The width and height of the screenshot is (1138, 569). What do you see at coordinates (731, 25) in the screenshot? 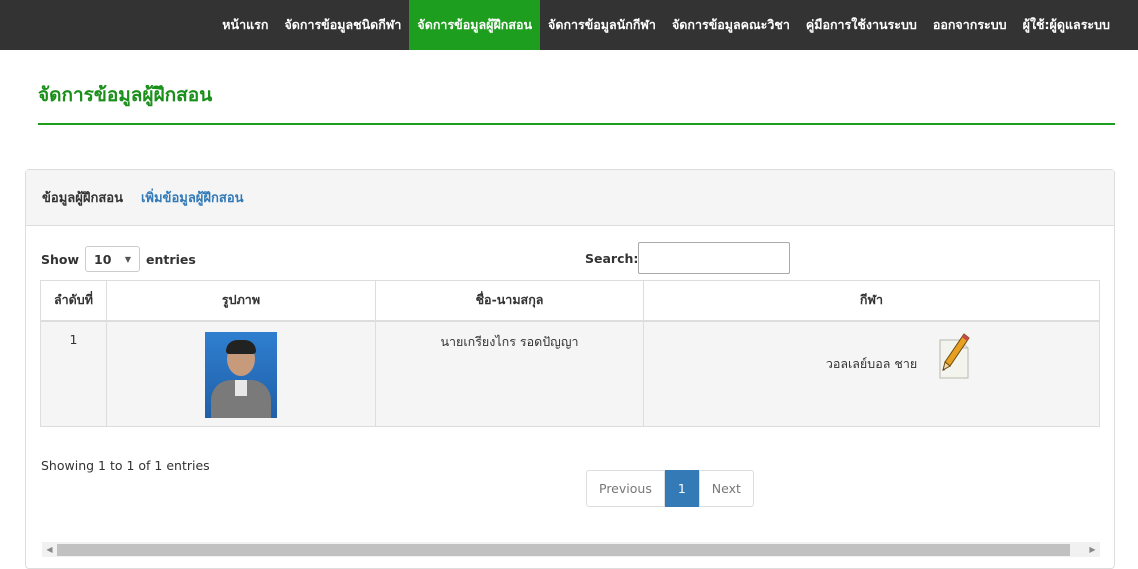
I see `nav-manage-faculties: จัดการข้อมูลคณะวิชา` at bounding box center [731, 25].